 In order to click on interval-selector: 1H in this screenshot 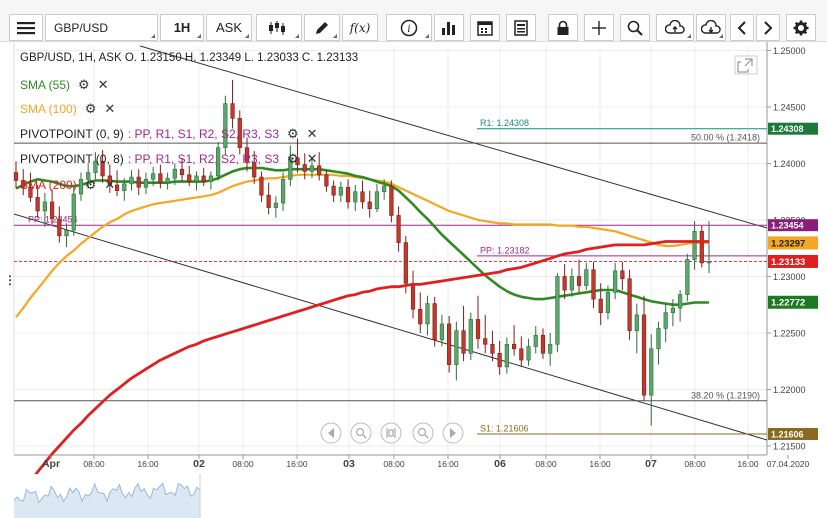, I will do `click(182, 27)`.